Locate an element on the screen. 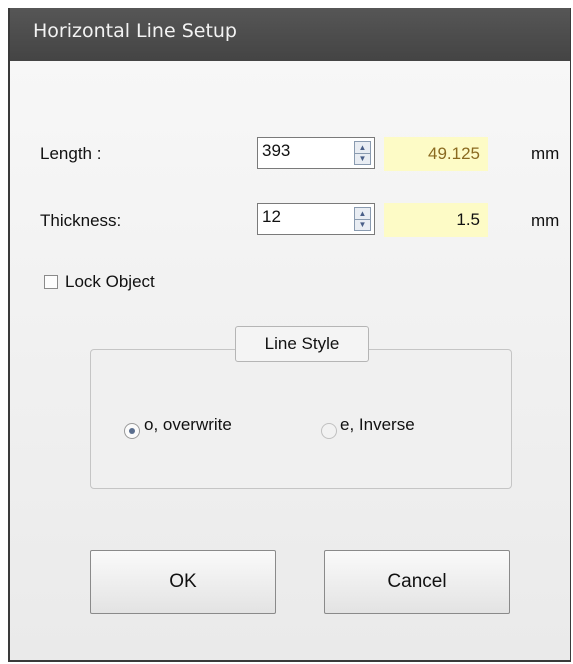 The width and height of the screenshot is (573, 664). thickness-mm-field: 1.5 is located at coordinates (436, 220).